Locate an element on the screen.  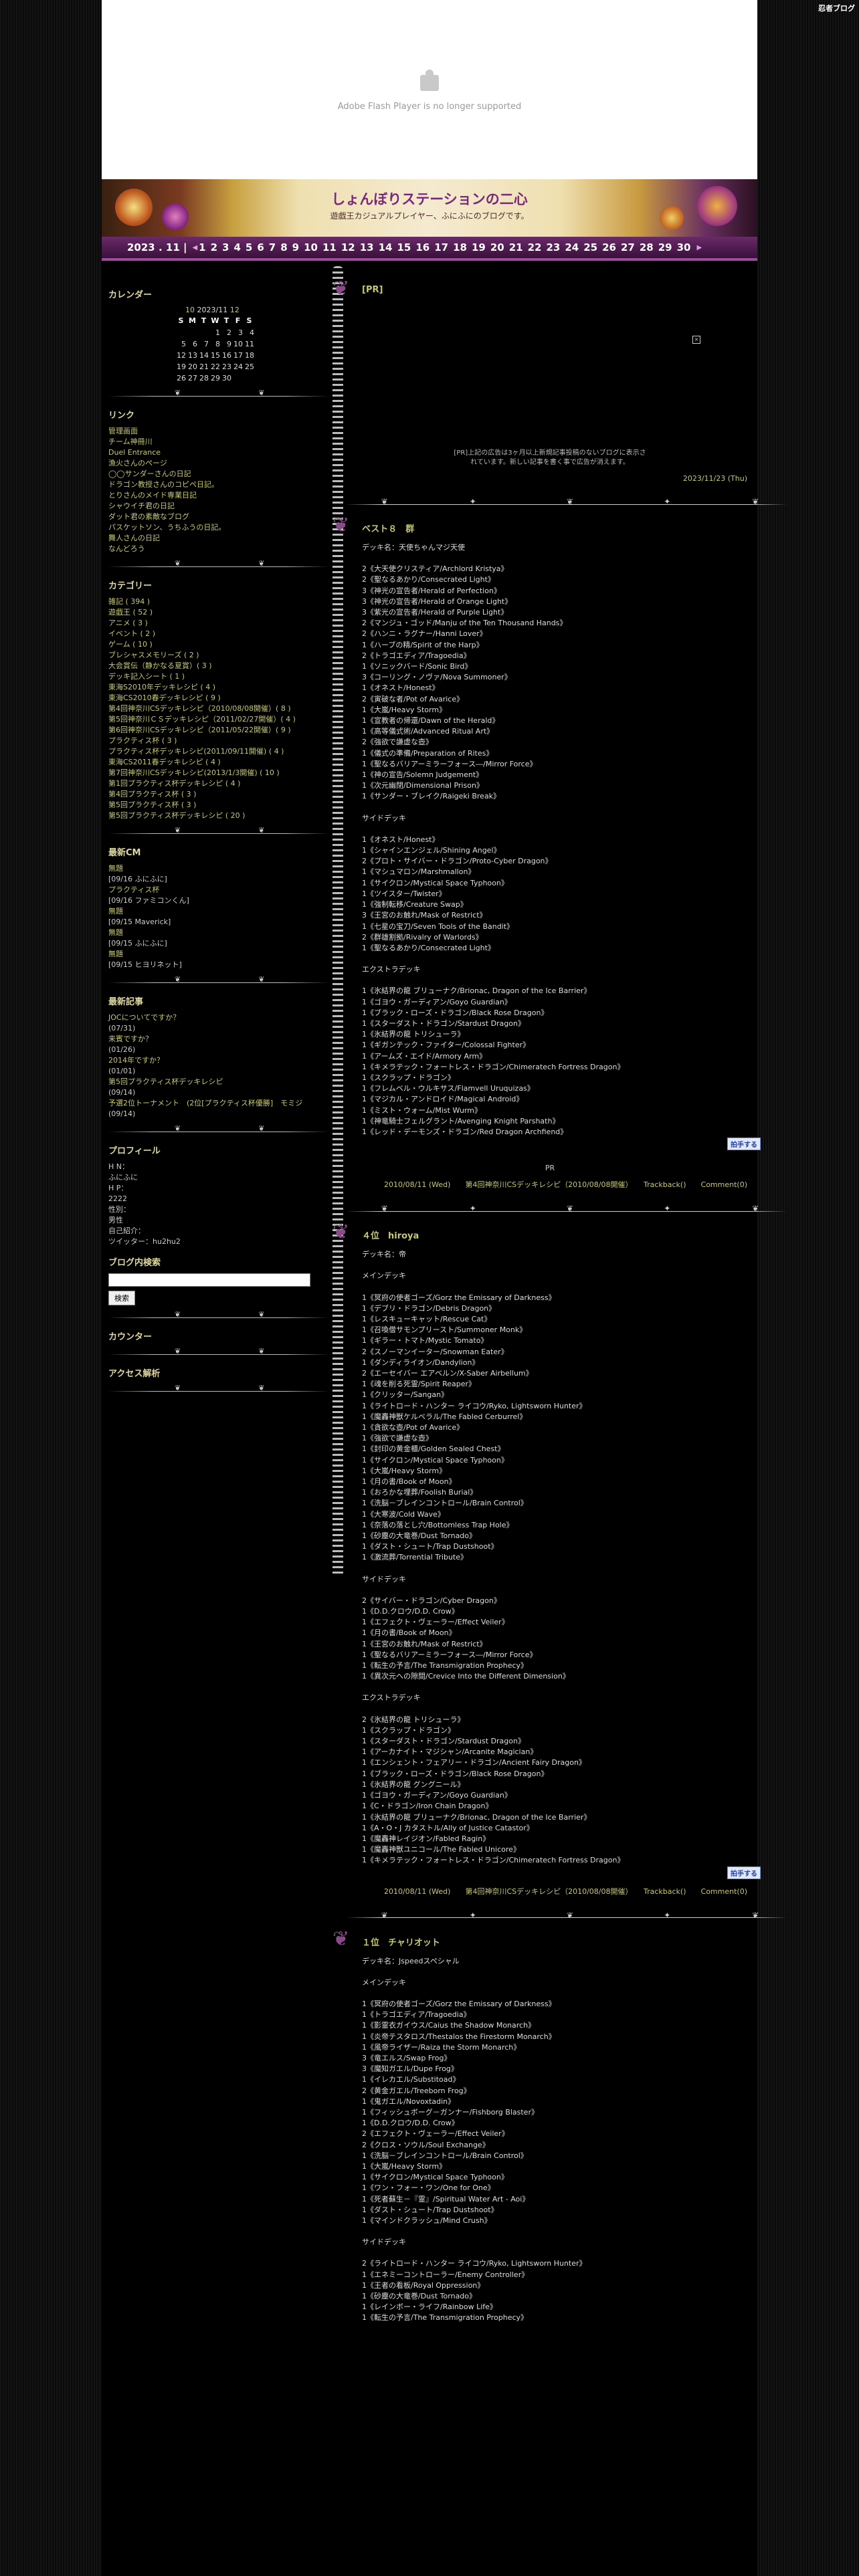
day-link: 18 is located at coordinates (460, 247).